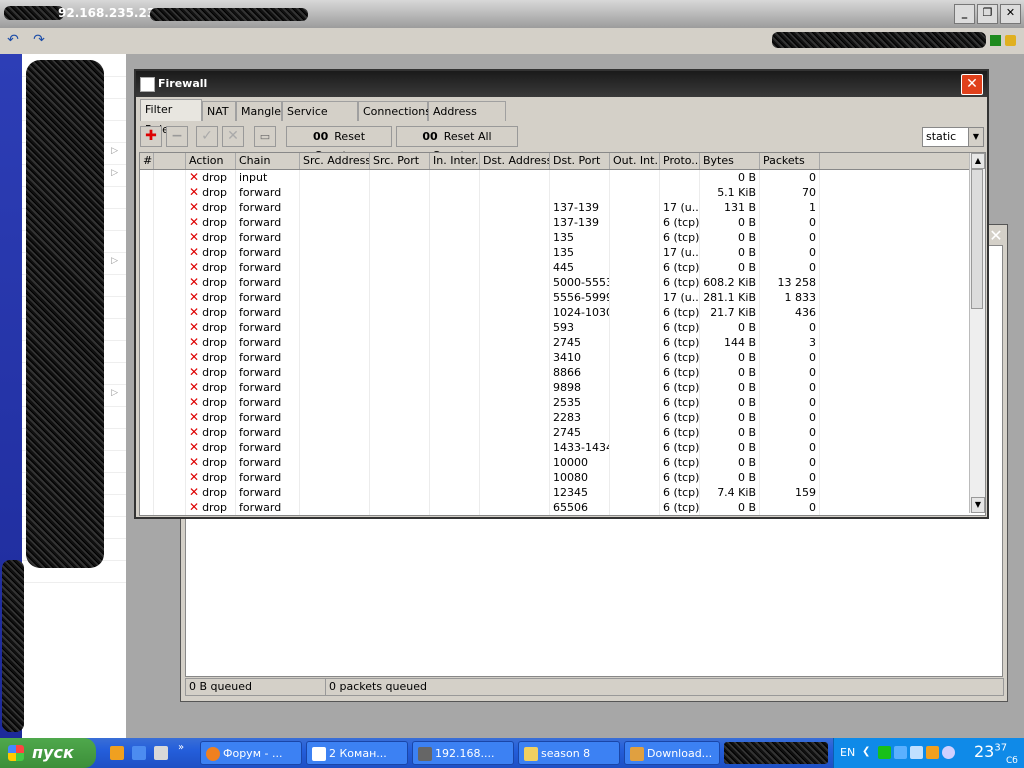 This screenshot has height=768, width=1024. Describe the element at coordinates (39, 40) in the screenshot. I see `redo-icon: ↷` at that location.